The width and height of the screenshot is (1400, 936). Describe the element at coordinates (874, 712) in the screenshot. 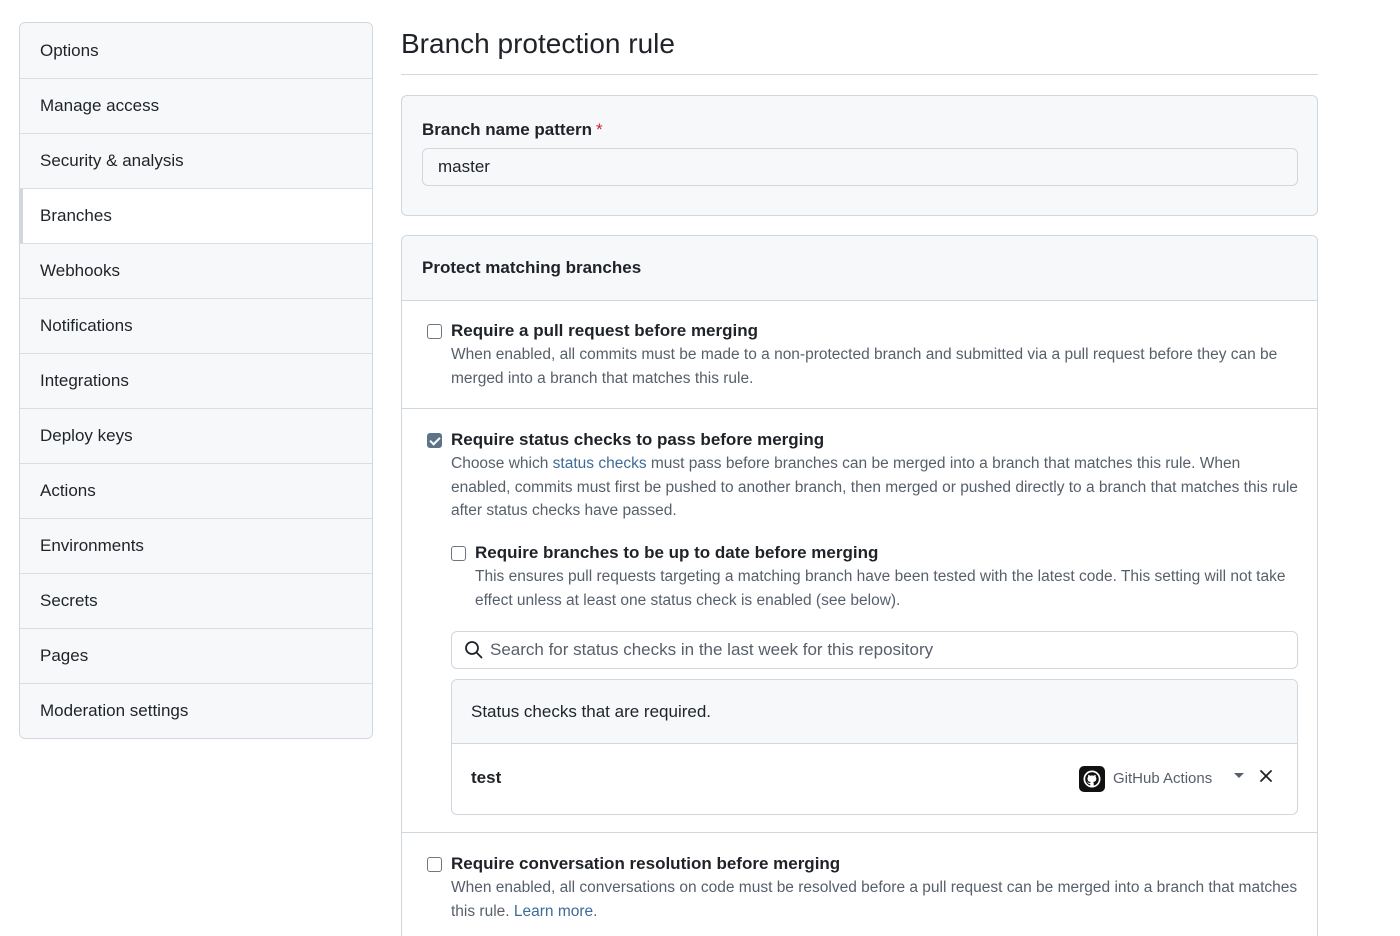

I see `required-checks-heading: Status checks that are required.` at that location.